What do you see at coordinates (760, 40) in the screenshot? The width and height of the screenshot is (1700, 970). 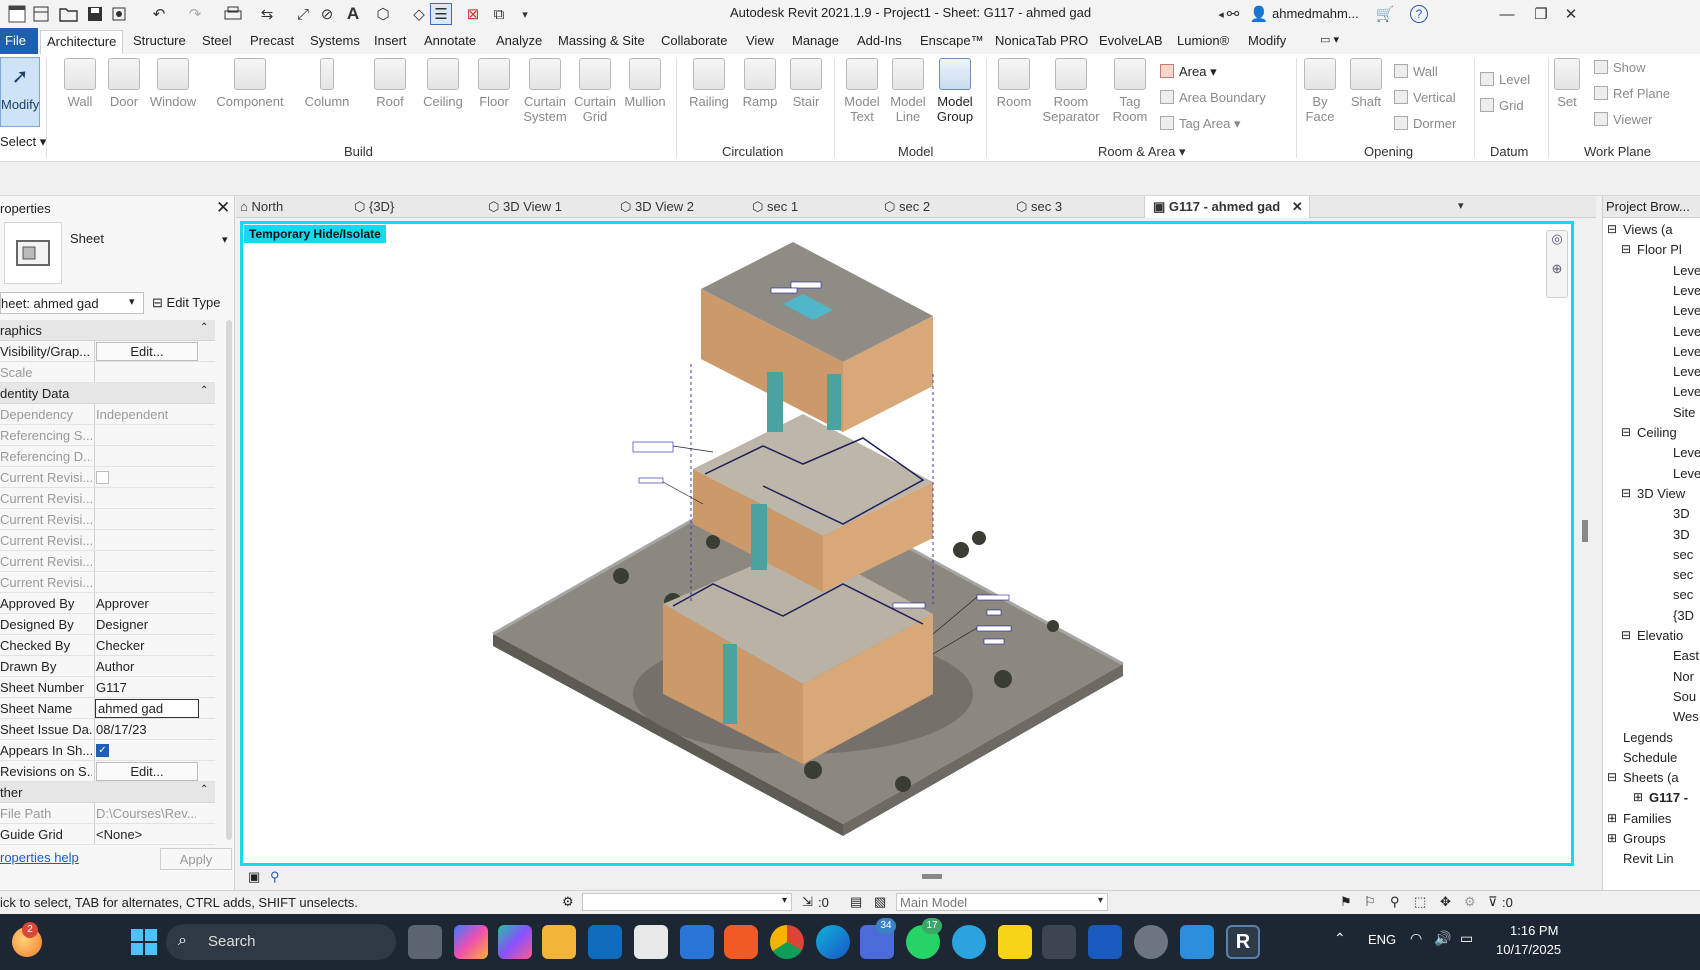 I see `tab-view: View` at bounding box center [760, 40].